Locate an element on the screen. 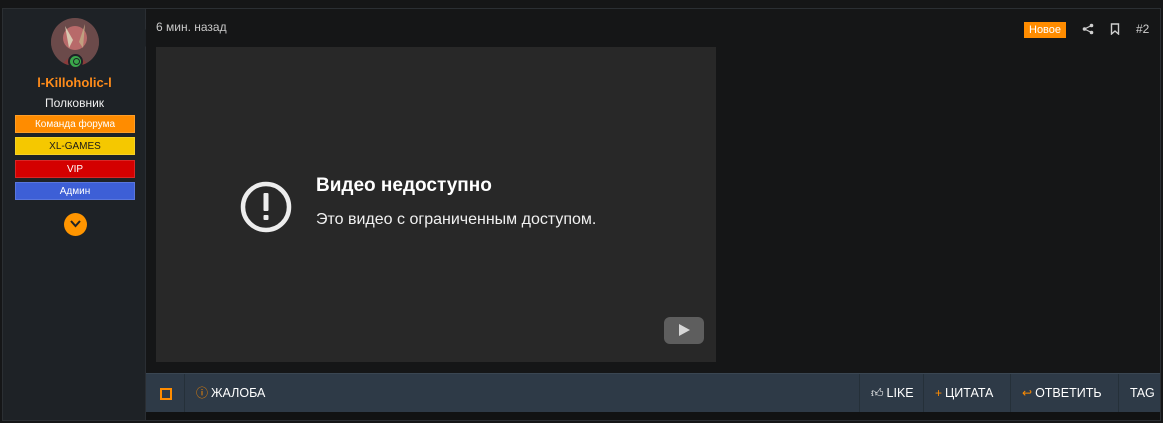 This screenshot has height=423, width=1163. post-time: 6 мин. назад is located at coordinates (191, 27).